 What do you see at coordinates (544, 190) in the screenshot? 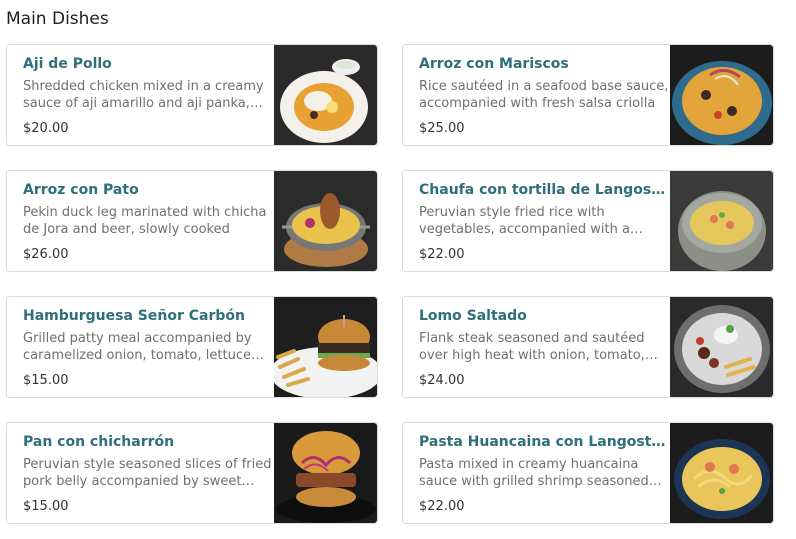
I see `dish-name: Chaufa con tortilla de Langostinos` at bounding box center [544, 190].